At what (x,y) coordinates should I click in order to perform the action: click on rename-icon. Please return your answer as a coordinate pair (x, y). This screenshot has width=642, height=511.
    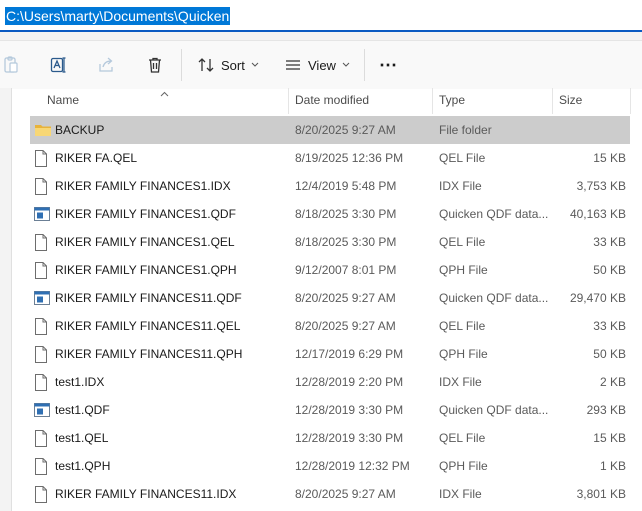
    Looking at the image, I should click on (59, 65).